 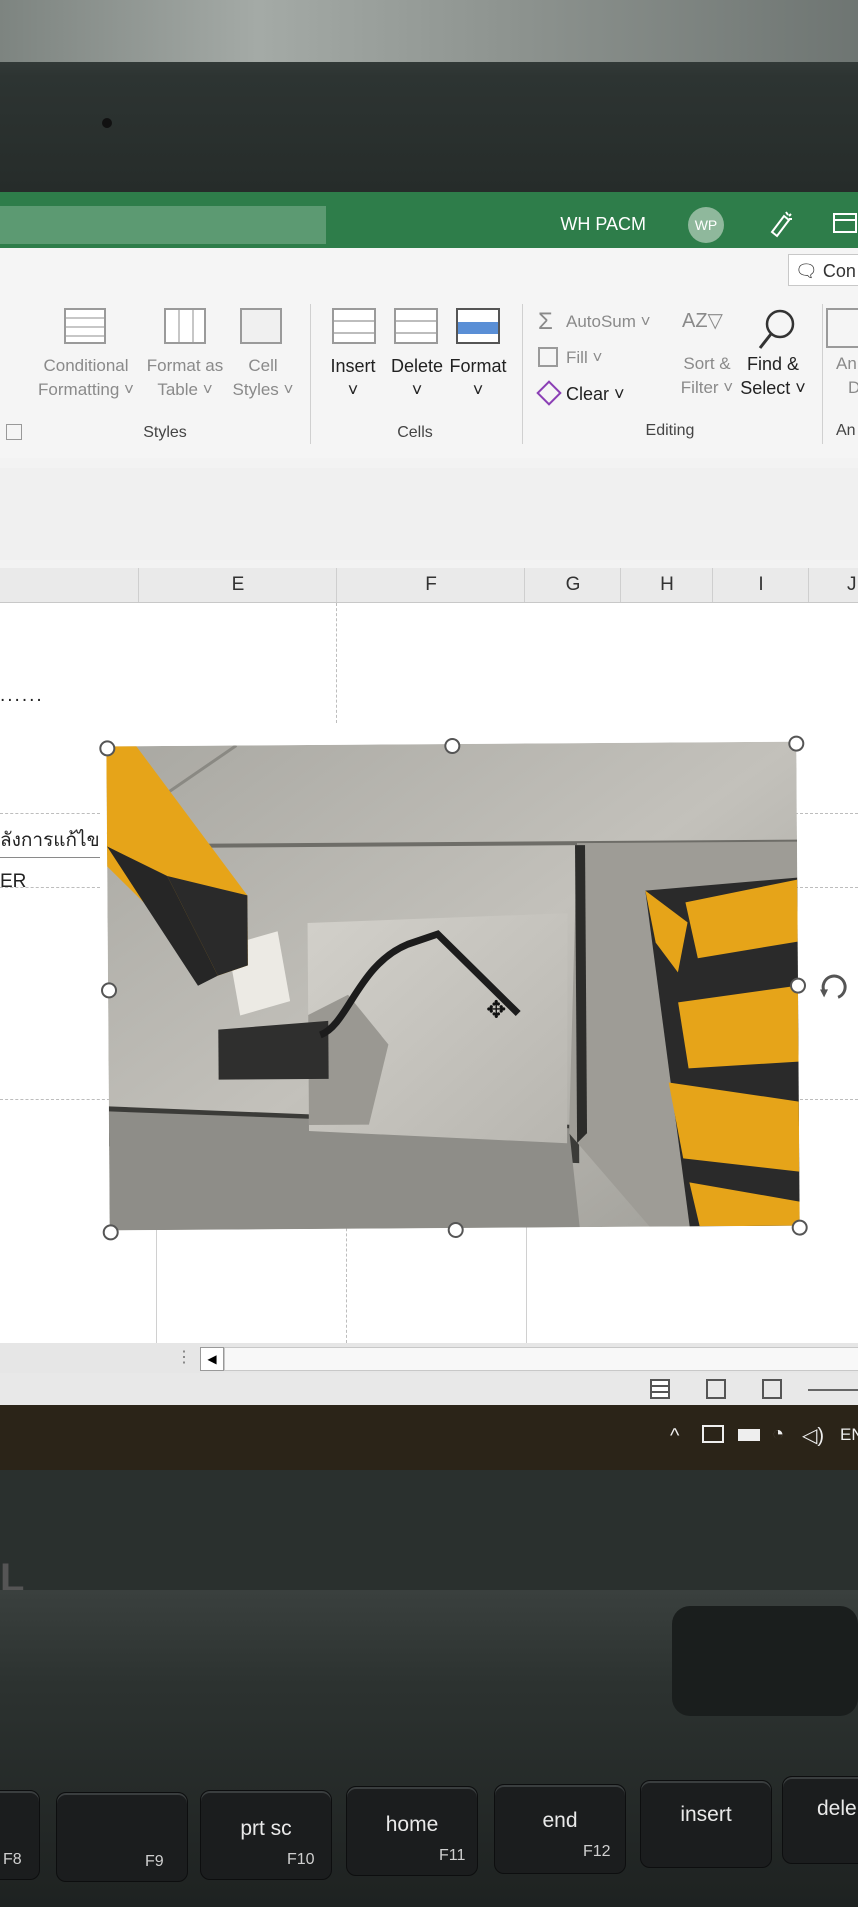 What do you see at coordinates (773, 388) in the screenshot?
I see `find-select-label-2: Select ˅` at bounding box center [773, 388].